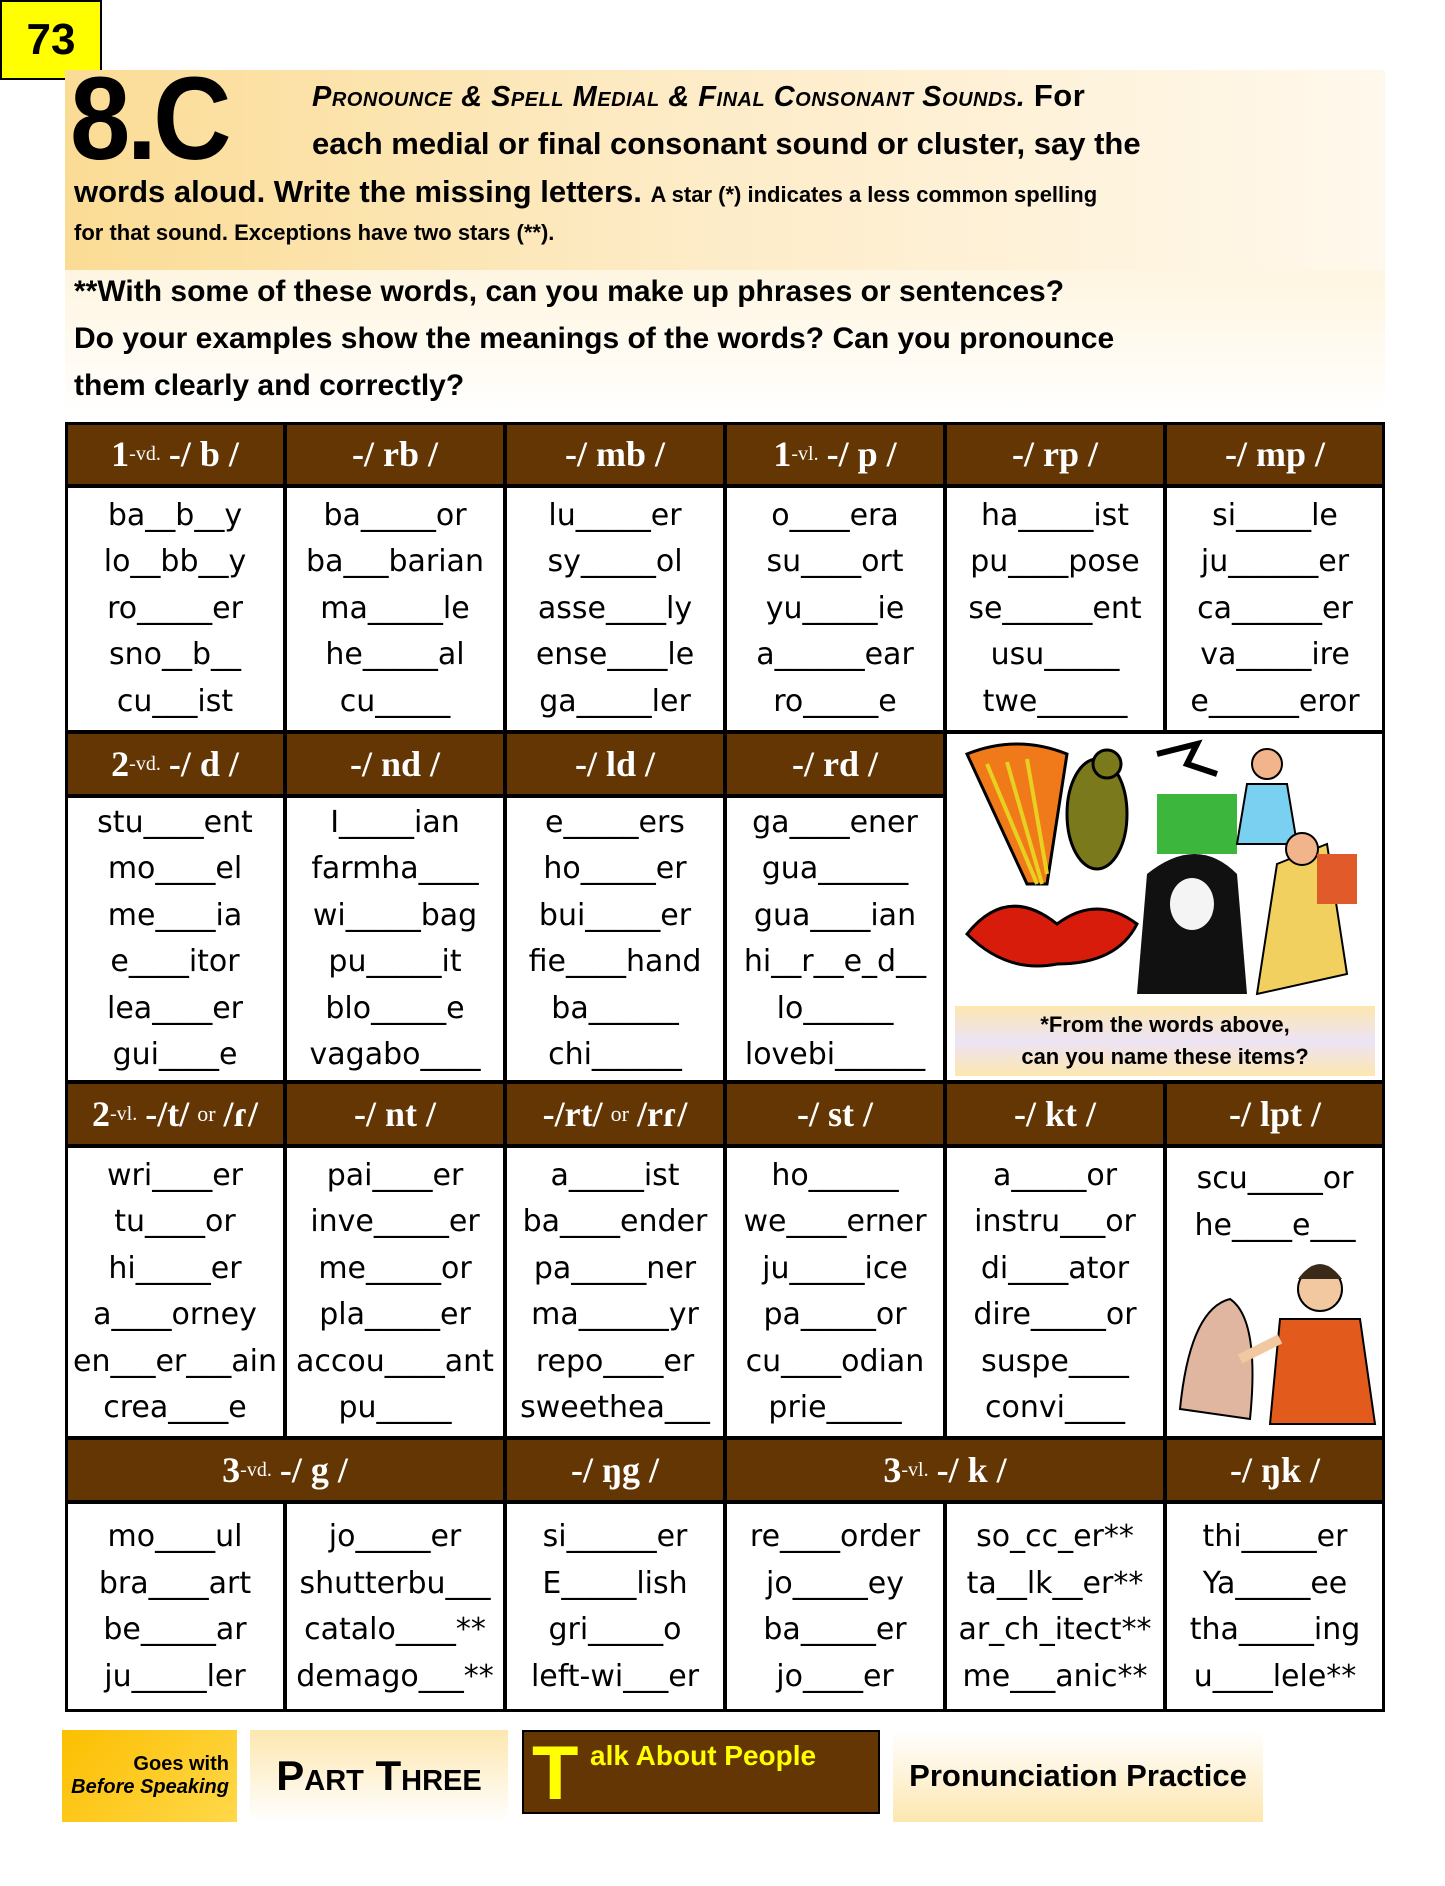 This screenshot has width=1445, height=1886. What do you see at coordinates (615, 609) in the screenshot?
I see `word-blank: asse____ly` at bounding box center [615, 609].